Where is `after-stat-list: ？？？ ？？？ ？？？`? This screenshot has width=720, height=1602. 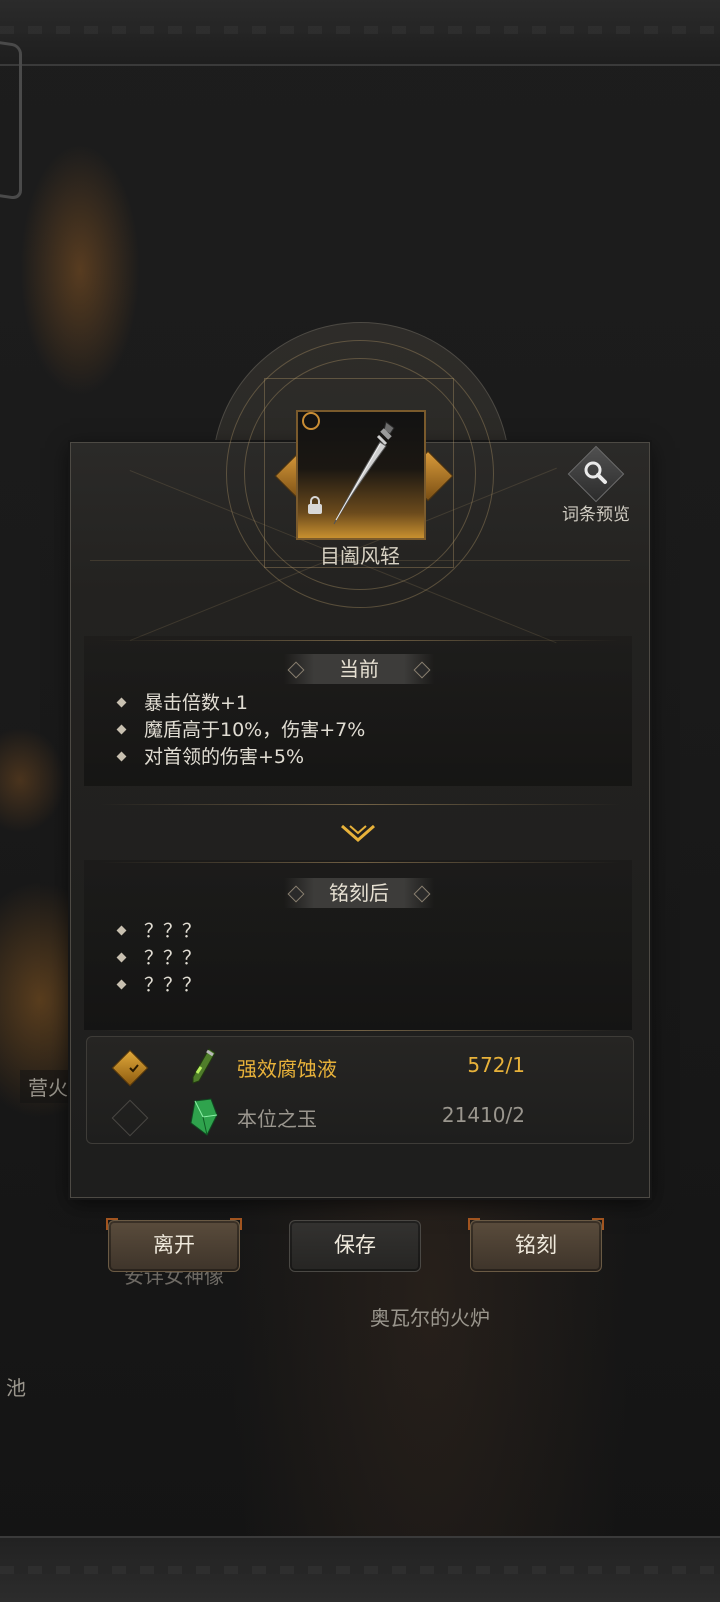
after-stat-list: ？？？ ？？？ ？？？ is located at coordinates (159, 958).